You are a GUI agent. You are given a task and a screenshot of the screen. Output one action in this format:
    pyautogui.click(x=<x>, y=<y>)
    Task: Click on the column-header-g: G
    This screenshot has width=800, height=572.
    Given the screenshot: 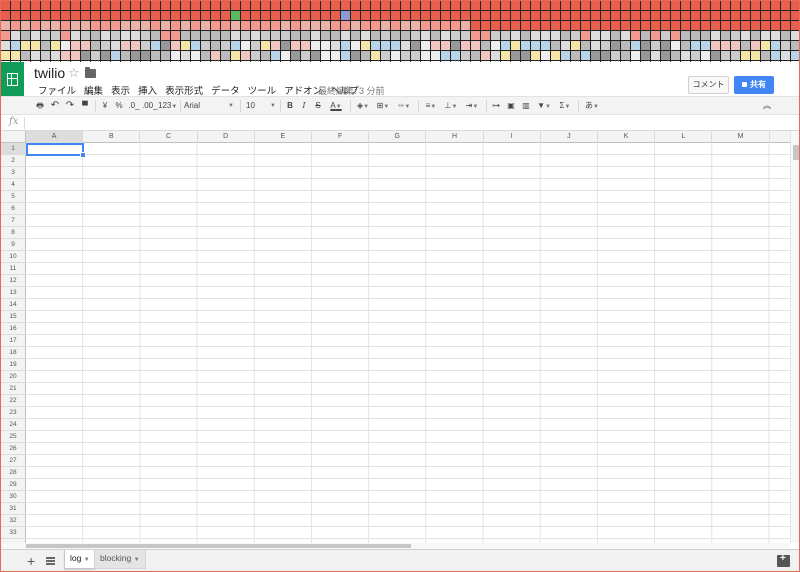 What is the action you would take?
    pyautogui.click(x=398, y=137)
    